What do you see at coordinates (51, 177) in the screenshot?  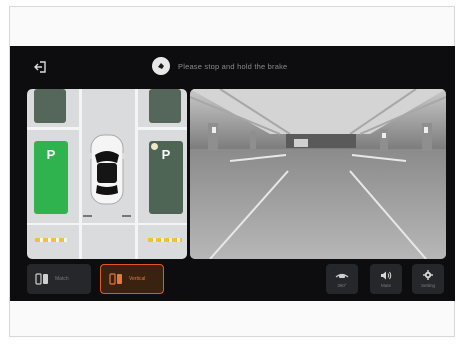 I see `parking-bay-selected: P` at bounding box center [51, 177].